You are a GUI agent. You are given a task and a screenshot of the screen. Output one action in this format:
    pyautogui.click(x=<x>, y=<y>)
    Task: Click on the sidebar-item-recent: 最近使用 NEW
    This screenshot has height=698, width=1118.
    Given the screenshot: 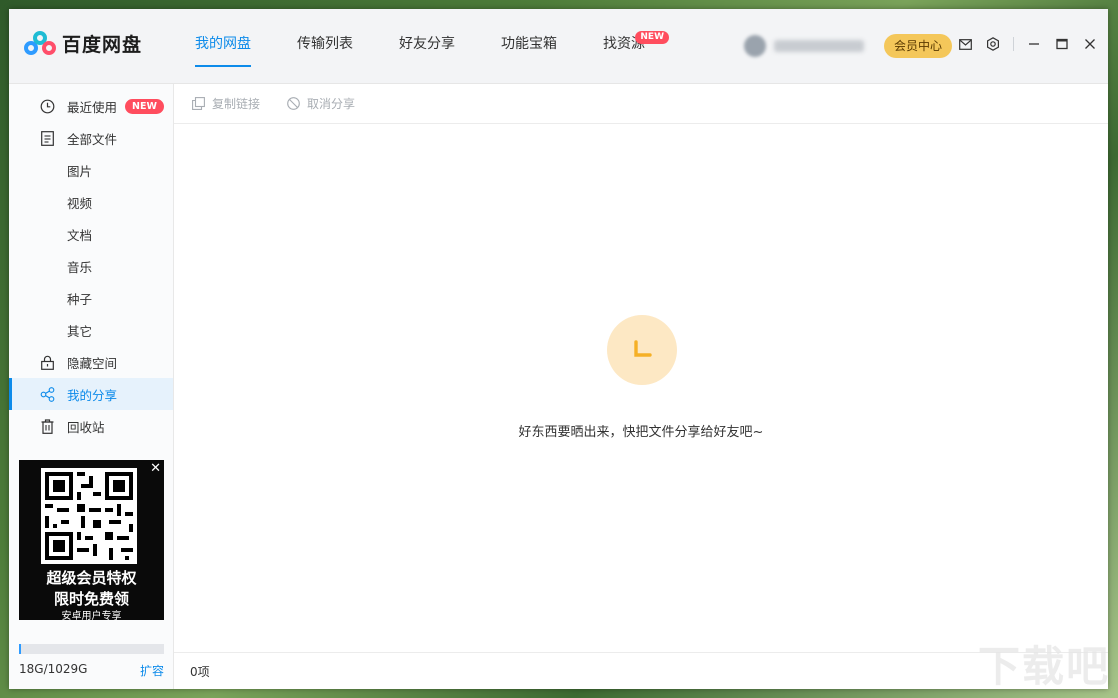 What is the action you would take?
    pyautogui.click(x=91, y=106)
    